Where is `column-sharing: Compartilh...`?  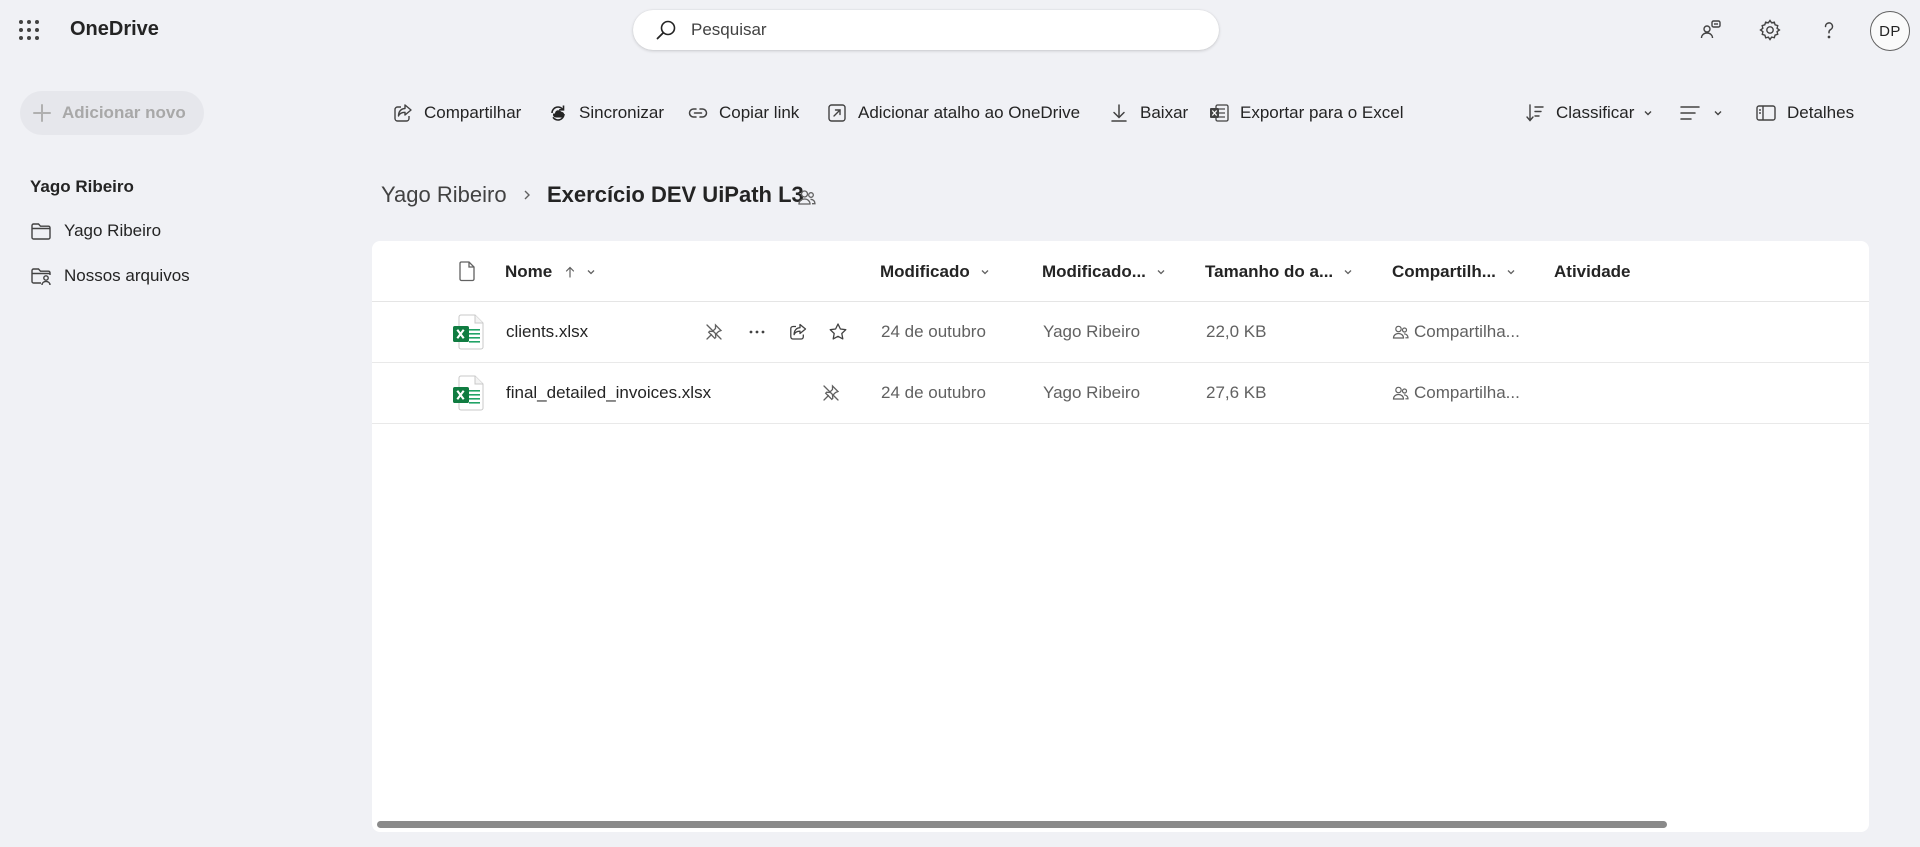
column-sharing: Compartilh... is located at coordinates (1454, 272).